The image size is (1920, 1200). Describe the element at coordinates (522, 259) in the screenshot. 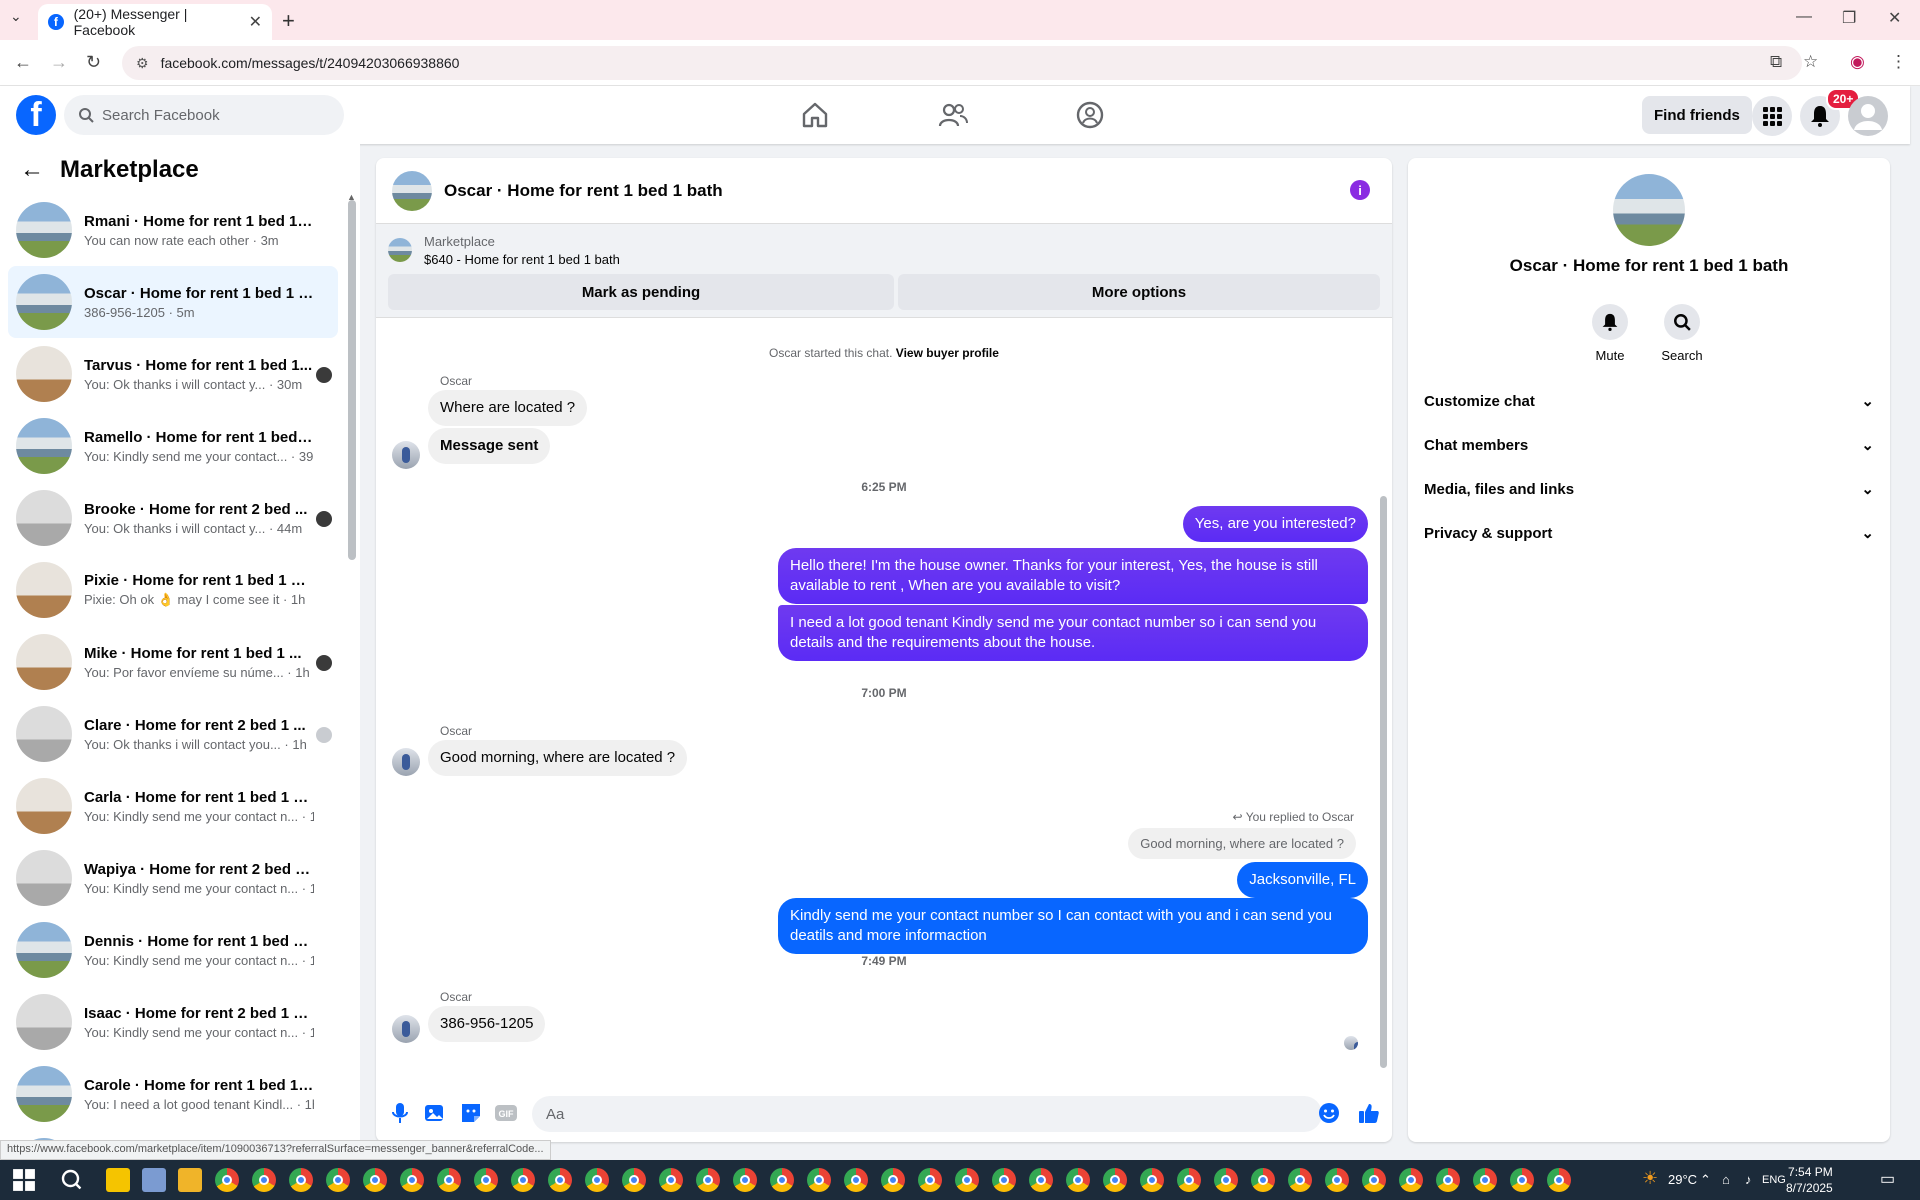

I see `listing-title: $640 - Home for rent 1 bed 1 bath` at that location.